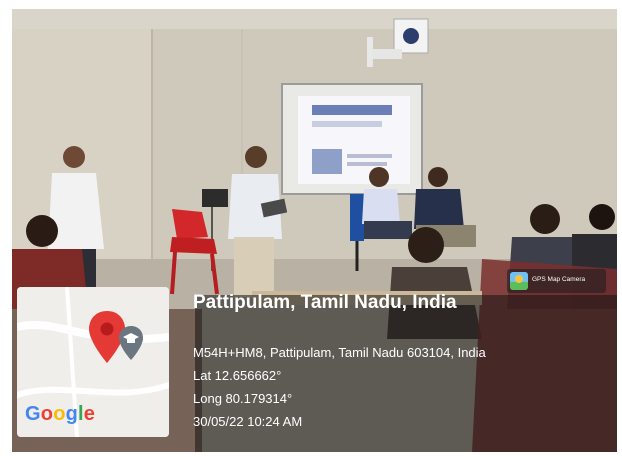  What do you see at coordinates (519, 281) in the screenshot?
I see `gps-map-camera-icon` at bounding box center [519, 281].